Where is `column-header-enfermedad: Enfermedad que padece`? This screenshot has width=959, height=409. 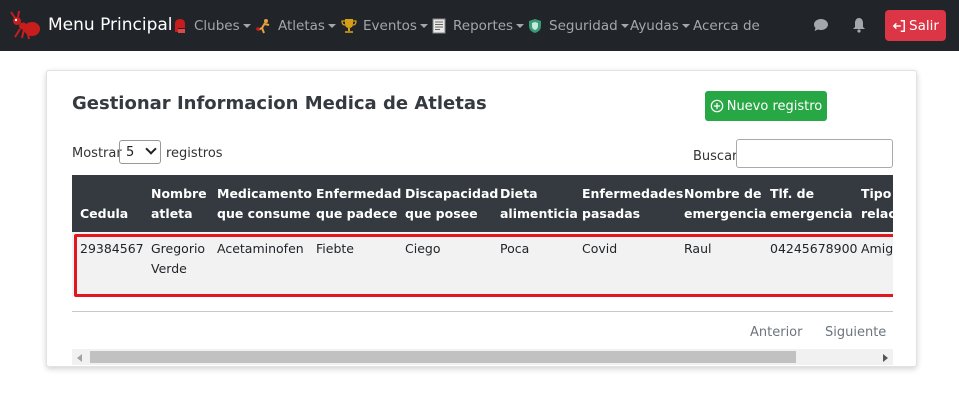
column-header-enfermedad: Enfermedad que padece is located at coordinates (358, 204).